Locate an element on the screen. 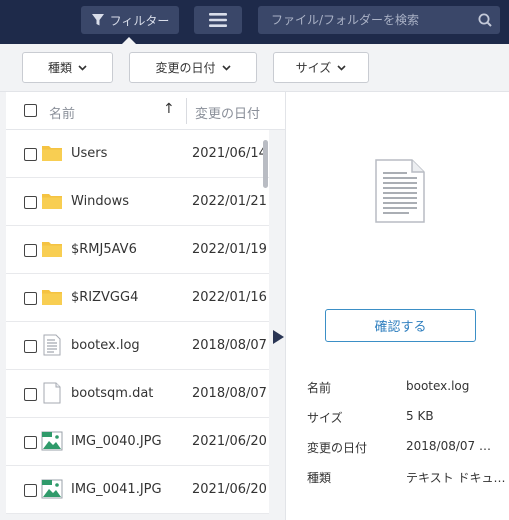 This screenshot has height=520, width=509. filter-button: フィルター is located at coordinates (130, 20).